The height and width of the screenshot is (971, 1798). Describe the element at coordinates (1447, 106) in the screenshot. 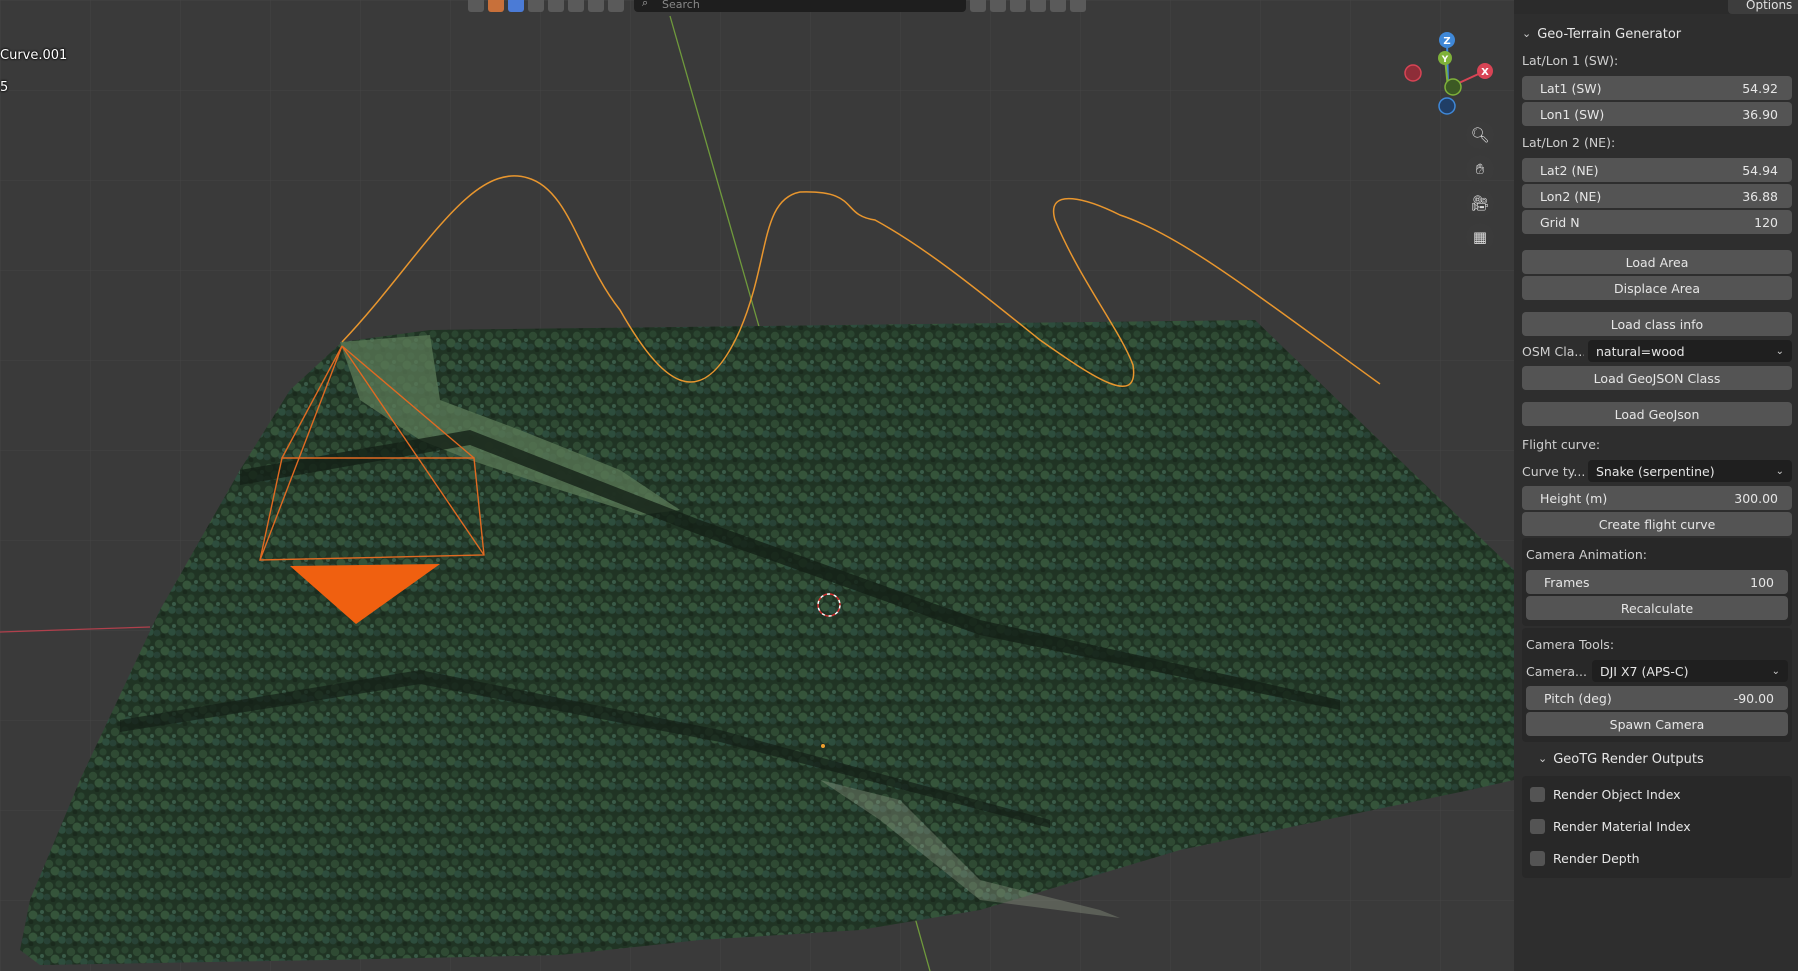

I see `gizmo-neg-z-axis` at that location.